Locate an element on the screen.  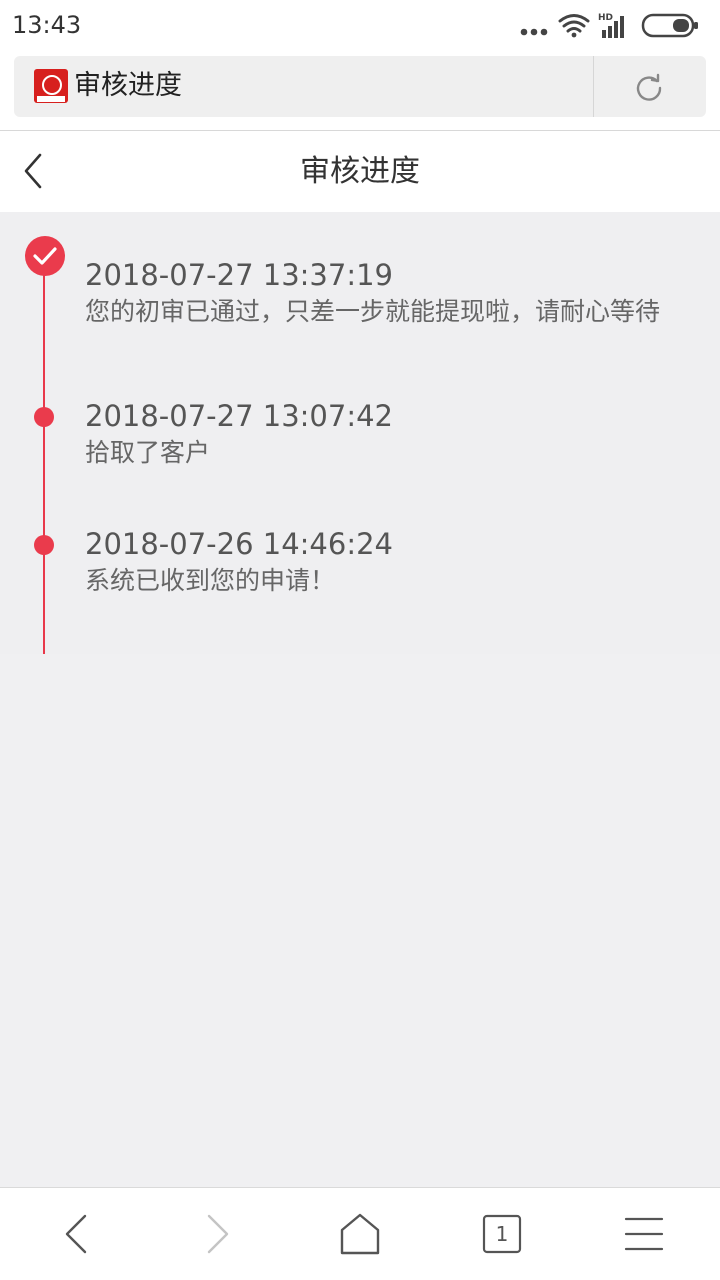
refresh-button is located at coordinates (649, 87).